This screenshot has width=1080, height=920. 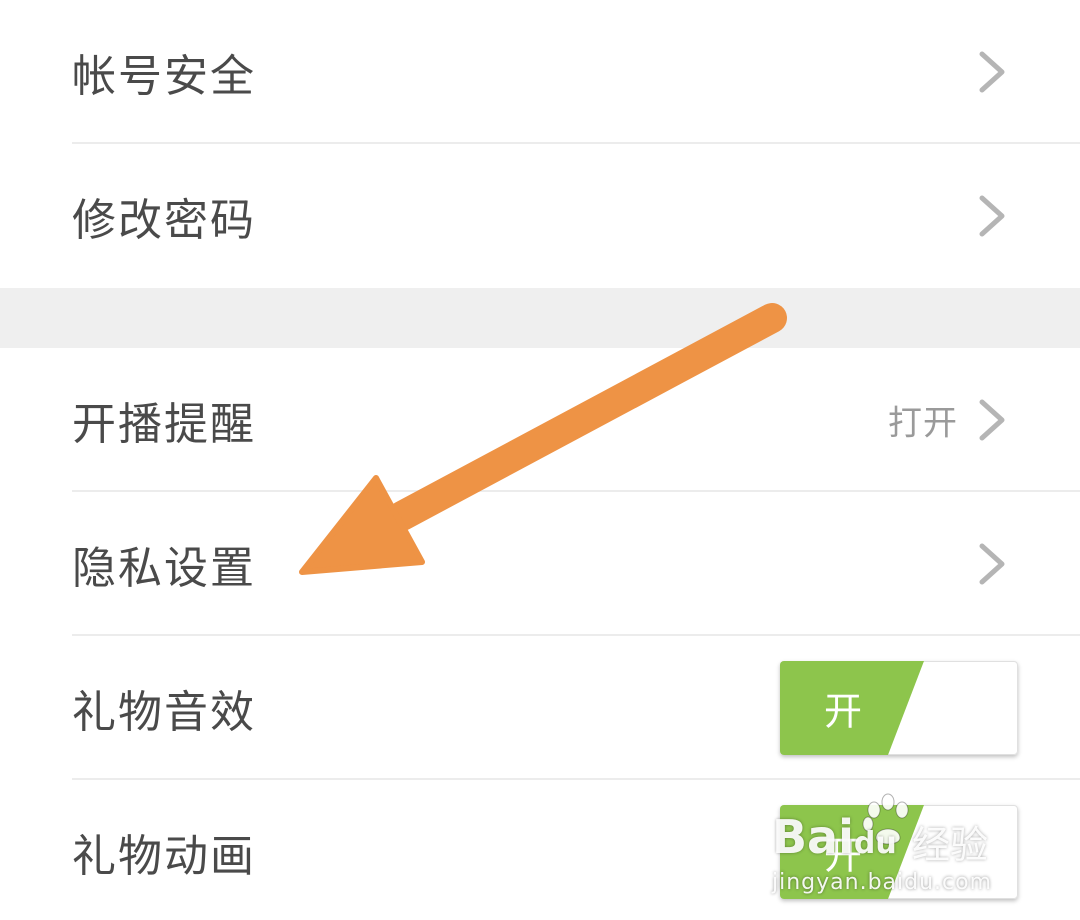 I want to click on section-gap, so click(x=540, y=318).